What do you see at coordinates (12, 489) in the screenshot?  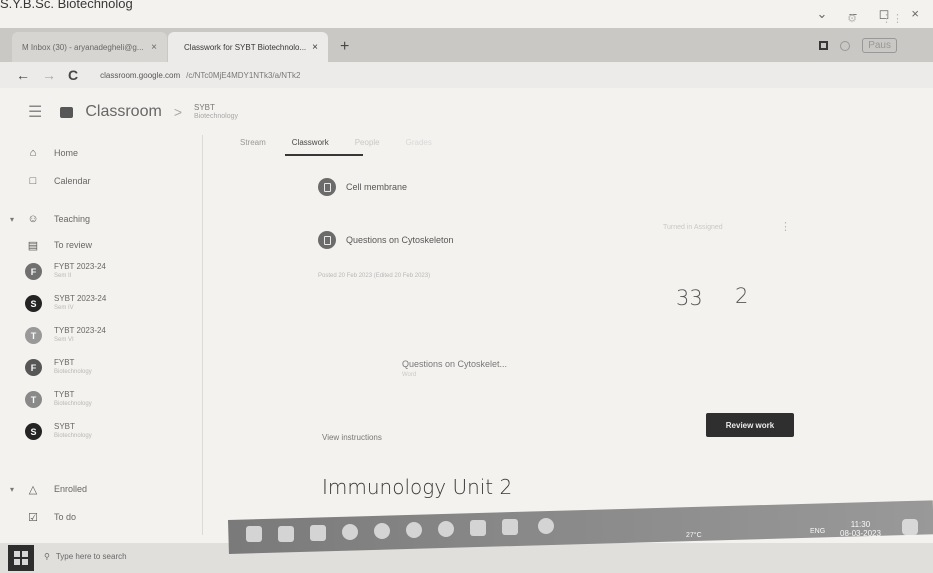 I see `chevron-down-icon: ▾` at bounding box center [12, 489].